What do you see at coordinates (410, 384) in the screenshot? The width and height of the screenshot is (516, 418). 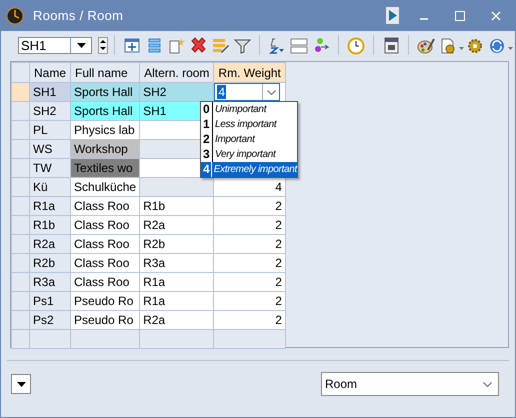 I see `view-combo: Room` at bounding box center [410, 384].